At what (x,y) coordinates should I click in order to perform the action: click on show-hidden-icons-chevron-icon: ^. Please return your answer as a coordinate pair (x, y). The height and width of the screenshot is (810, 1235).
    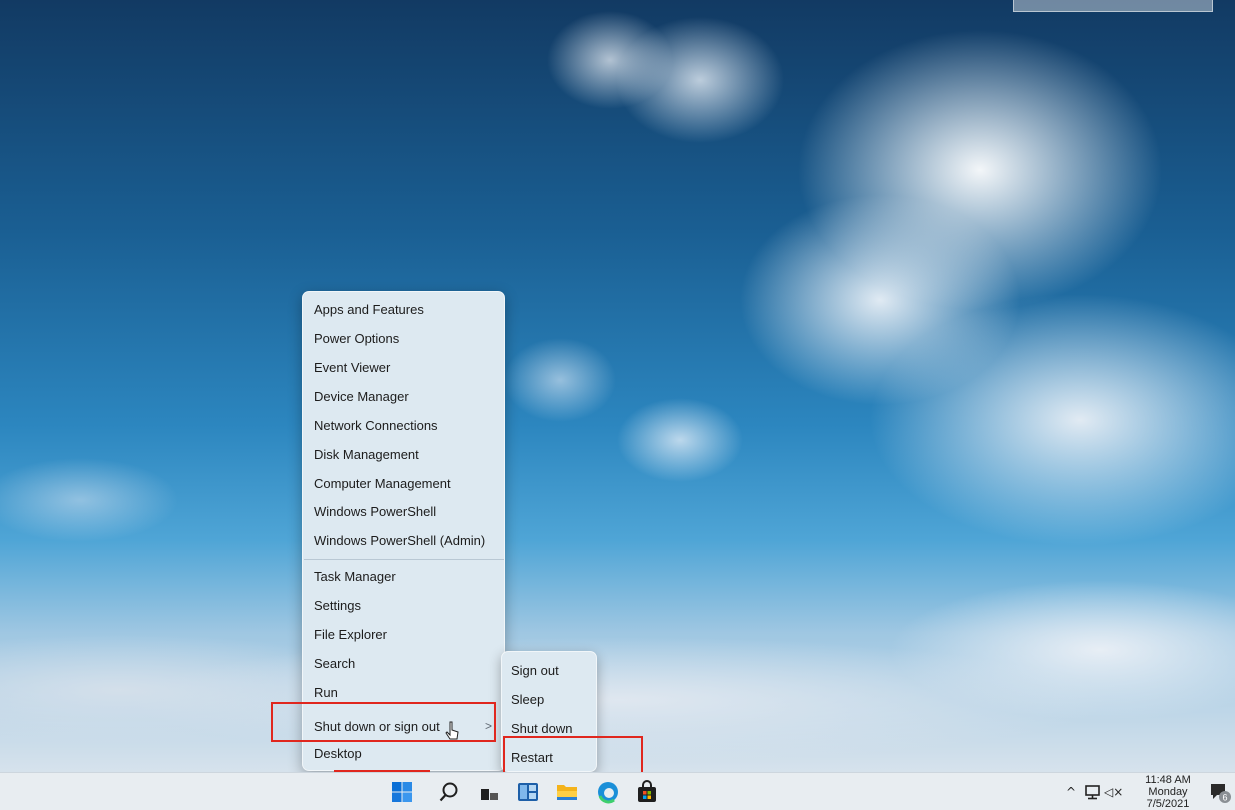
    Looking at the image, I should click on (1071, 792).